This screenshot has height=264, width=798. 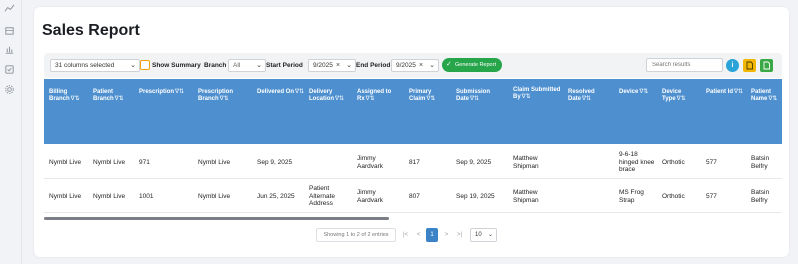 What do you see at coordinates (334, 96) in the screenshot?
I see `col-delivery-location: Delivery Location∇⇅` at bounding box center [334, 96].